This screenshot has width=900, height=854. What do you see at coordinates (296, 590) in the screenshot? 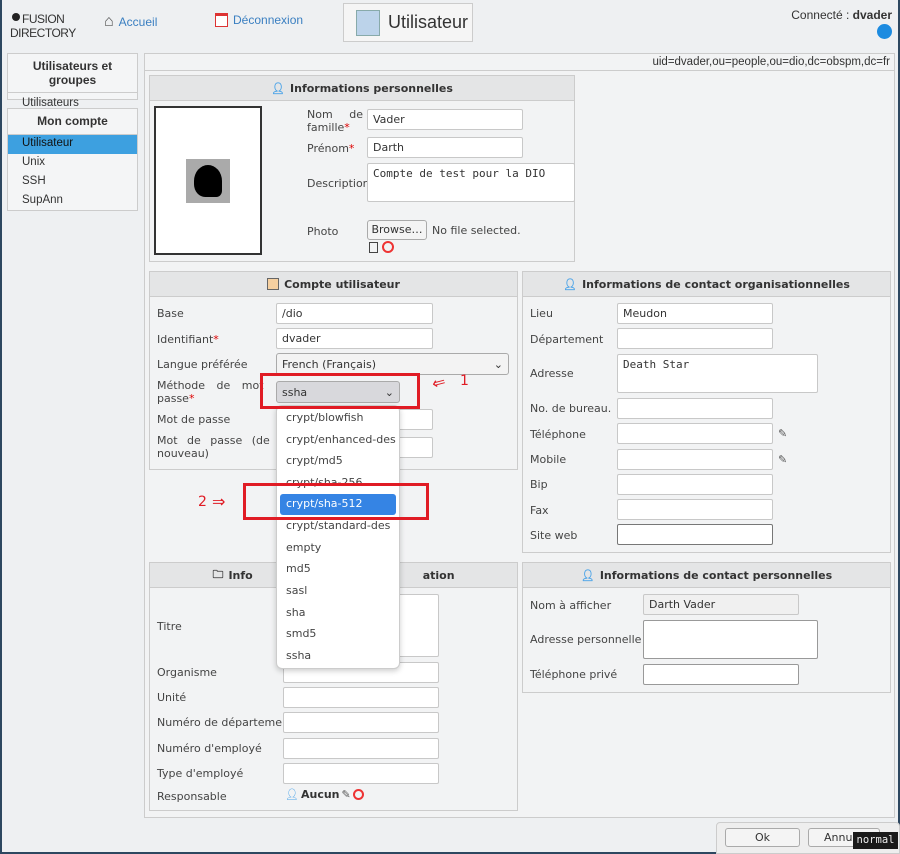
I see `dropdown-option: sasl` at bounding box center [296, 590].